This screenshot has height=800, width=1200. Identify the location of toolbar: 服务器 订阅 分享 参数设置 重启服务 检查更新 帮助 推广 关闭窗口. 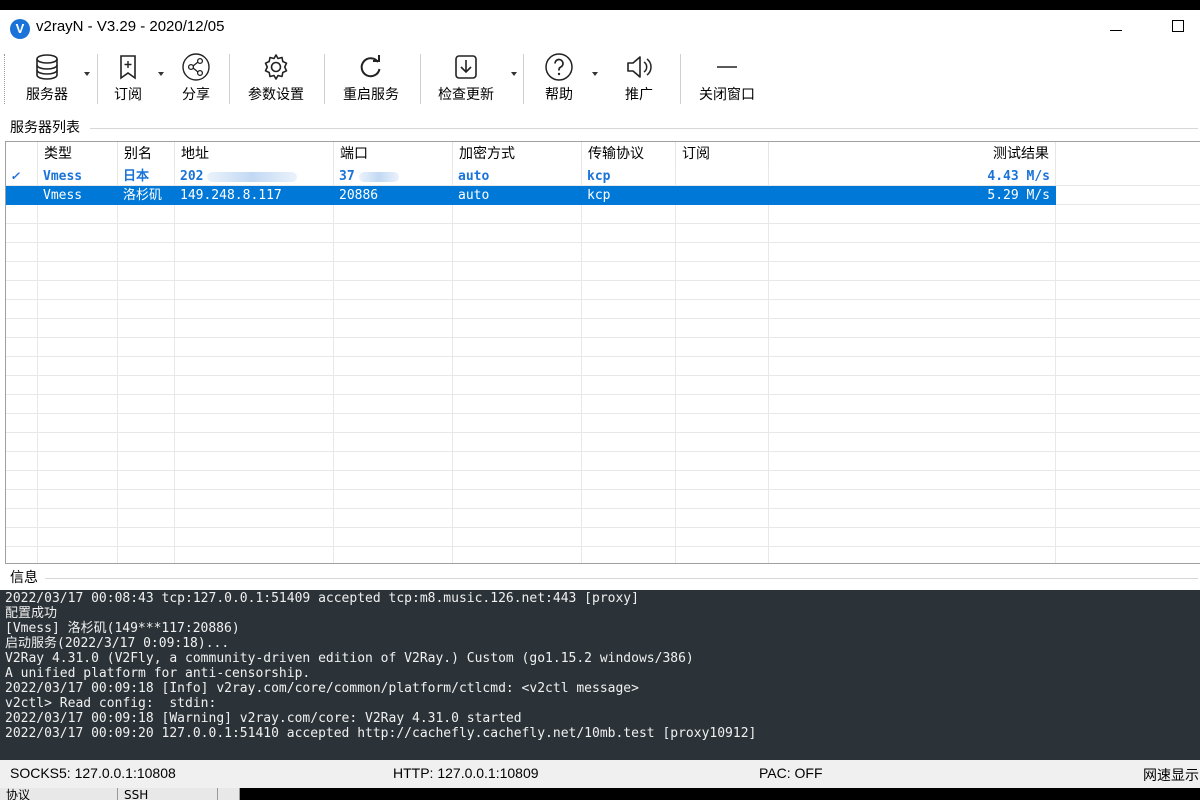
(600, 79).